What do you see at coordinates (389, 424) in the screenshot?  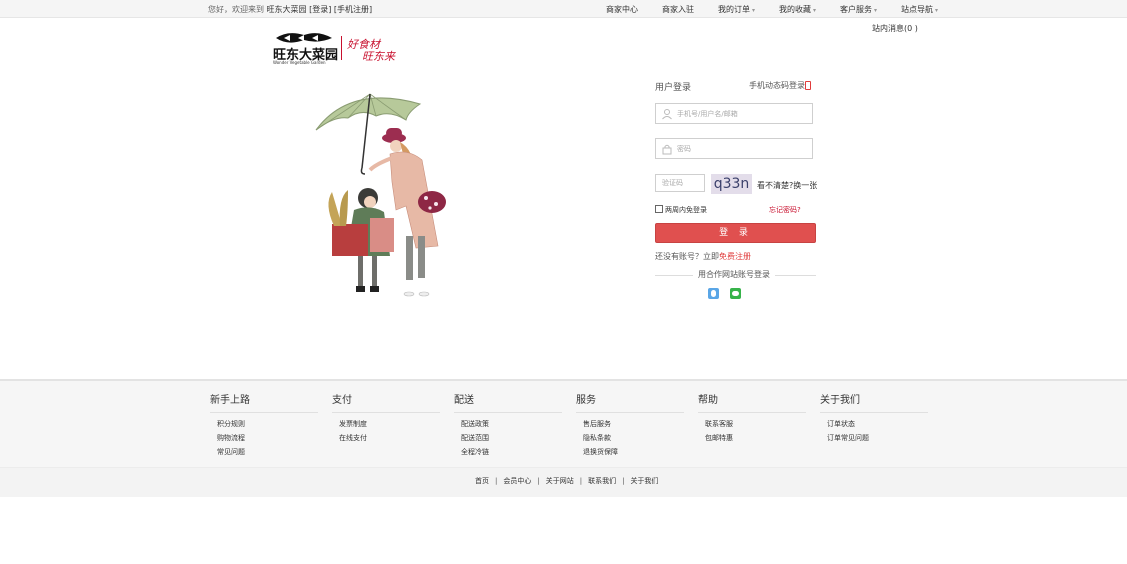 I see `footer-link: 发票制度` at bounding box center [389, 424].